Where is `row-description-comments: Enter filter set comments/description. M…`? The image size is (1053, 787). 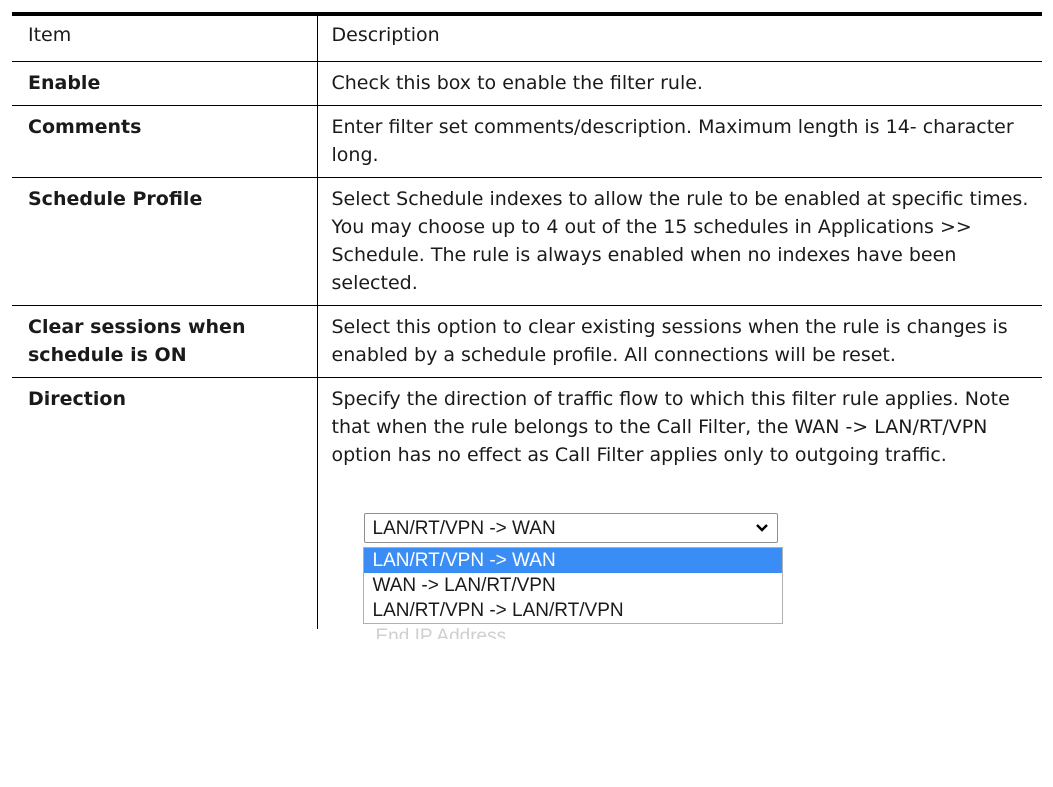 row-description-comments: Enter filter set comments/description. M… is located at coordinates (679, 141).